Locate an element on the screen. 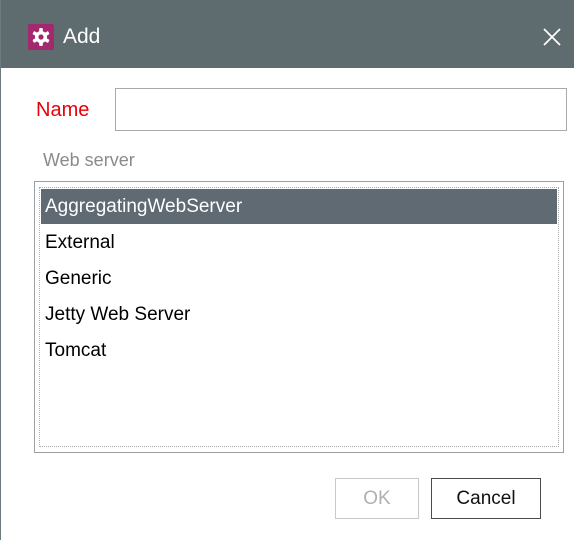 This screenshot has width=574, height=540. name-input is located at coordinates (341, 109).